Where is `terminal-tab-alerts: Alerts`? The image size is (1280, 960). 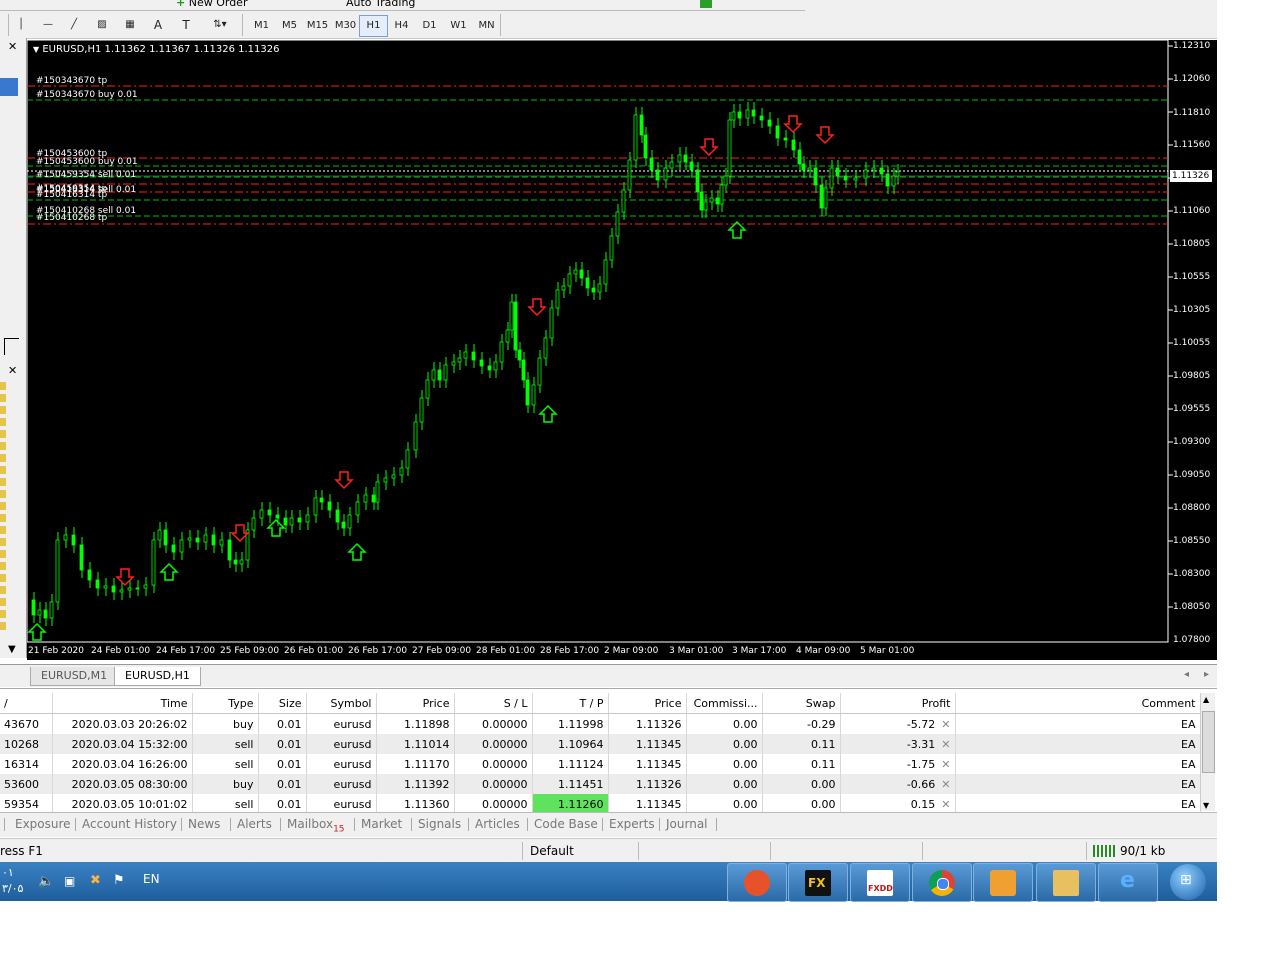
terminal-tab-alerts: Alerts is located at coordinates (254, 824).